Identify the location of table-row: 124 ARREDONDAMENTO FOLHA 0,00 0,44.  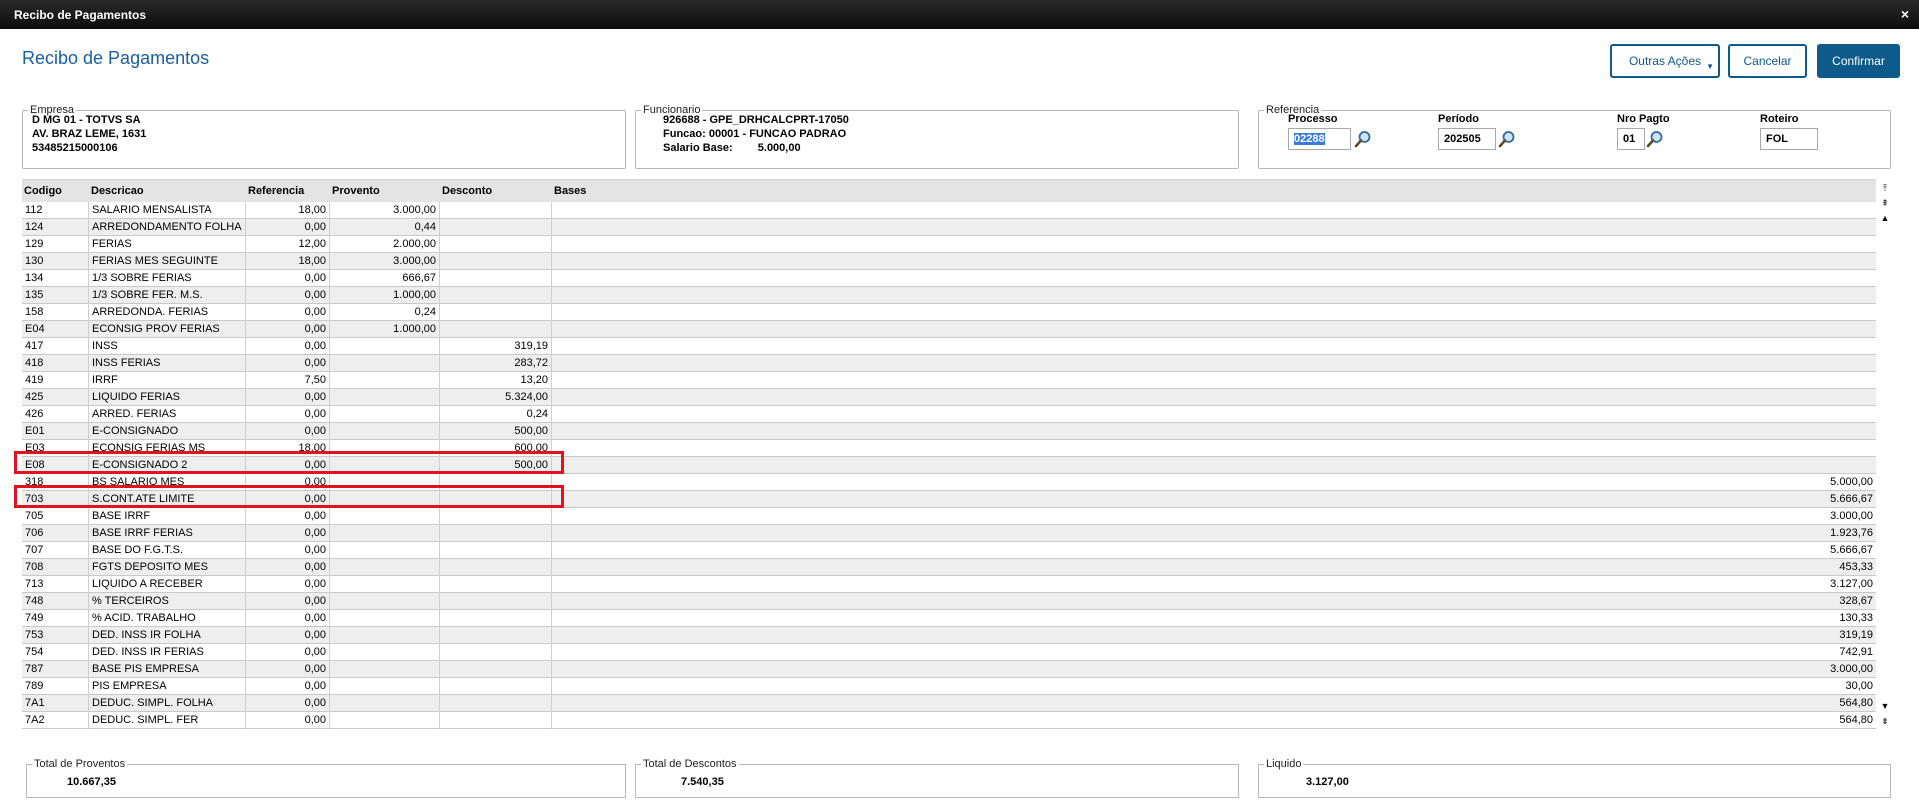
(949, 227).